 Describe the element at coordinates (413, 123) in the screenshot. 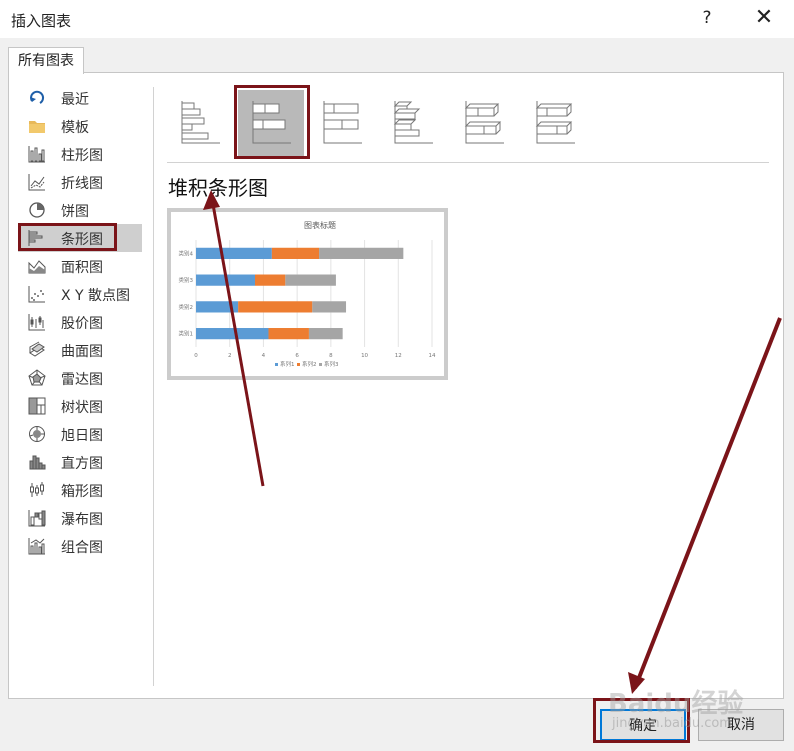

I see `subtype-3d-clustered-bar` at that location.